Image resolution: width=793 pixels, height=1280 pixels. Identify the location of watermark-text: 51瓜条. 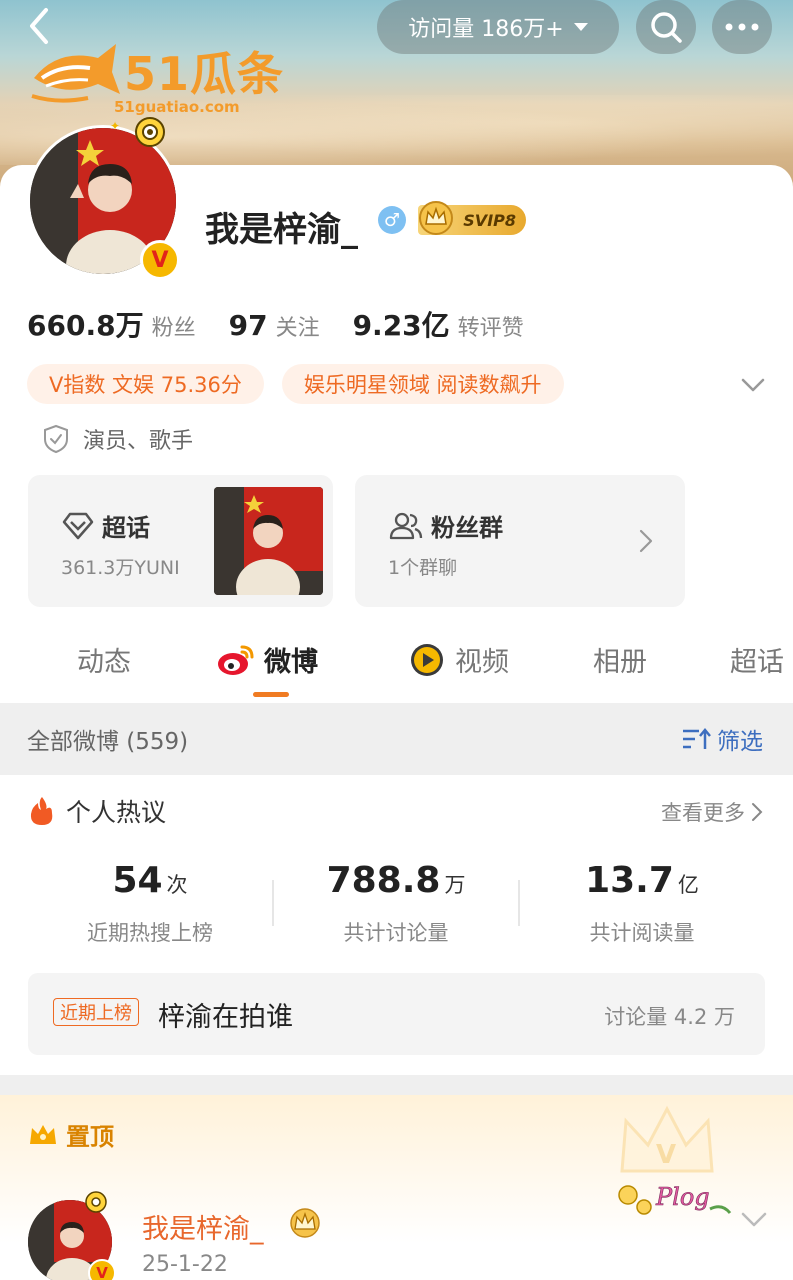
(204, 74).